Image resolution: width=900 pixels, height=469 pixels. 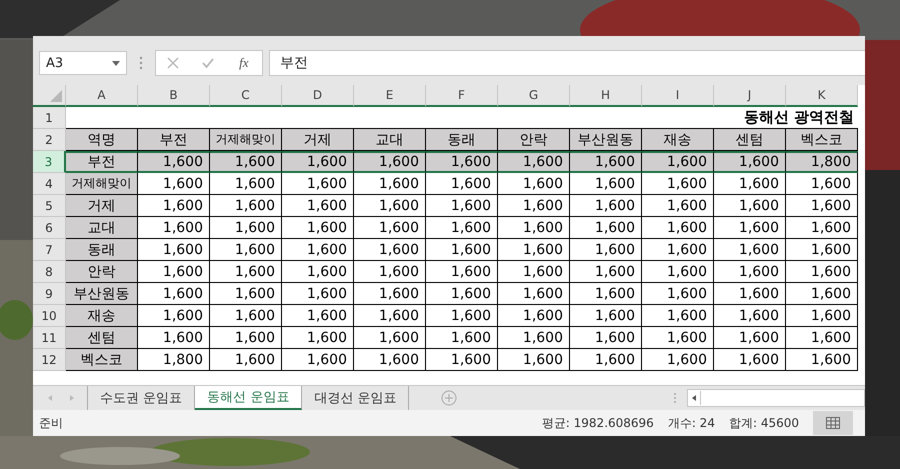 I want to click on column-header: C, so click(x=246, y=96).